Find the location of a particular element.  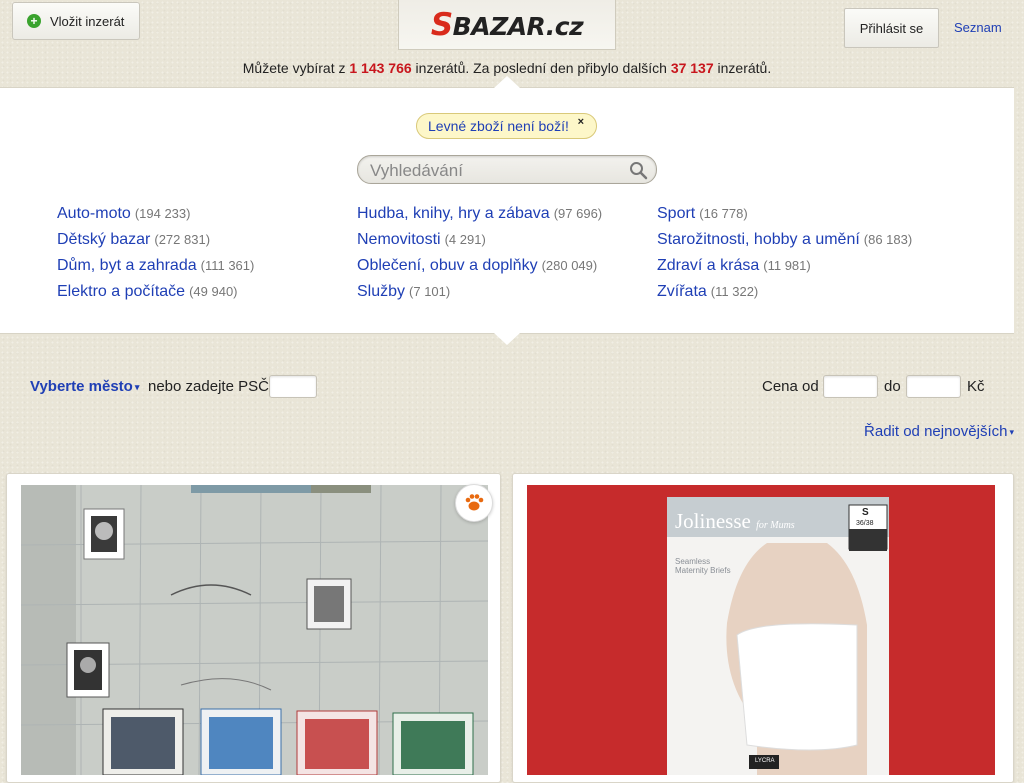

product-brand: Jolinesse for Mums is located at coordinates (735, 521).